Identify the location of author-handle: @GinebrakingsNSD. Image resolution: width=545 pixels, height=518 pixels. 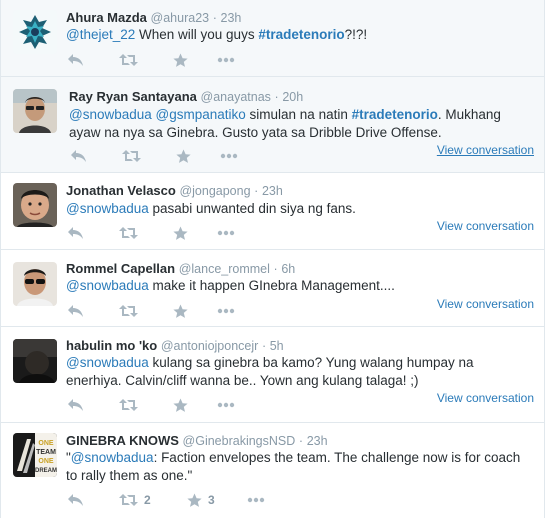
(239, 441).